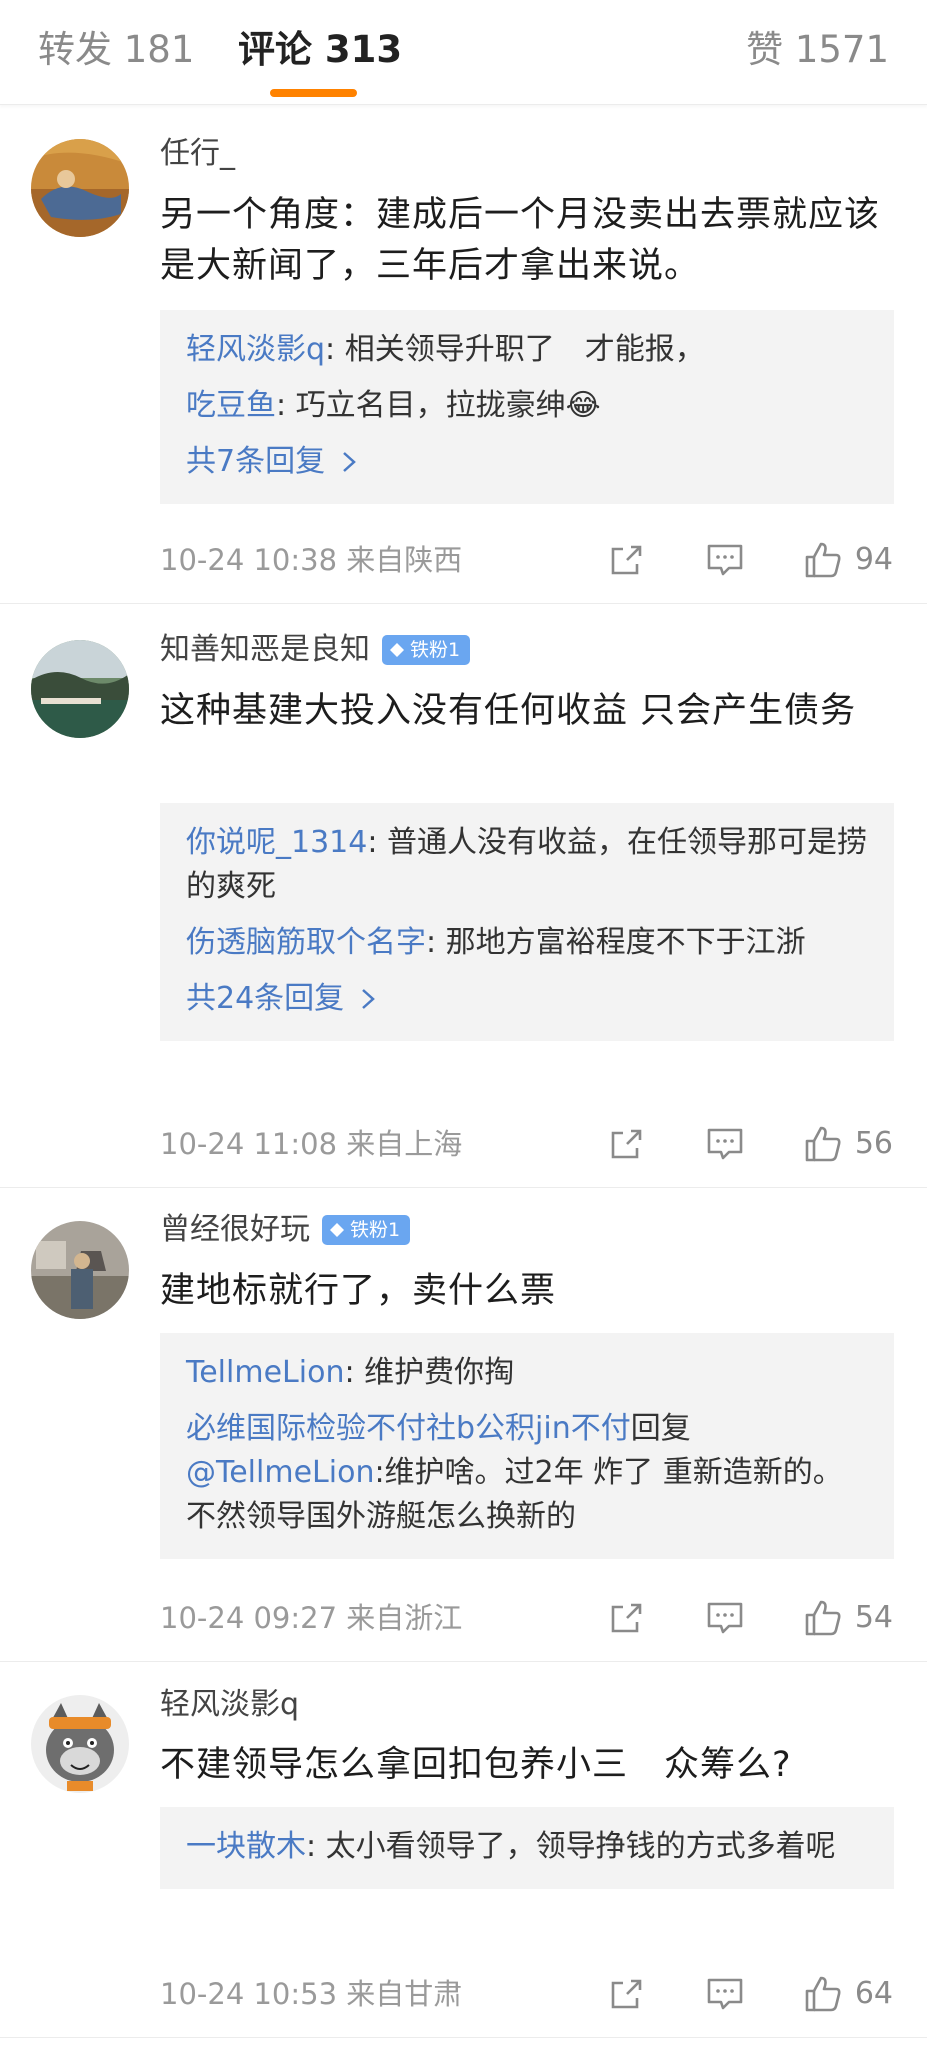 The image size is (927, 2048). I want to click on more-replies-label: 共24条回复, so click(265, 998).